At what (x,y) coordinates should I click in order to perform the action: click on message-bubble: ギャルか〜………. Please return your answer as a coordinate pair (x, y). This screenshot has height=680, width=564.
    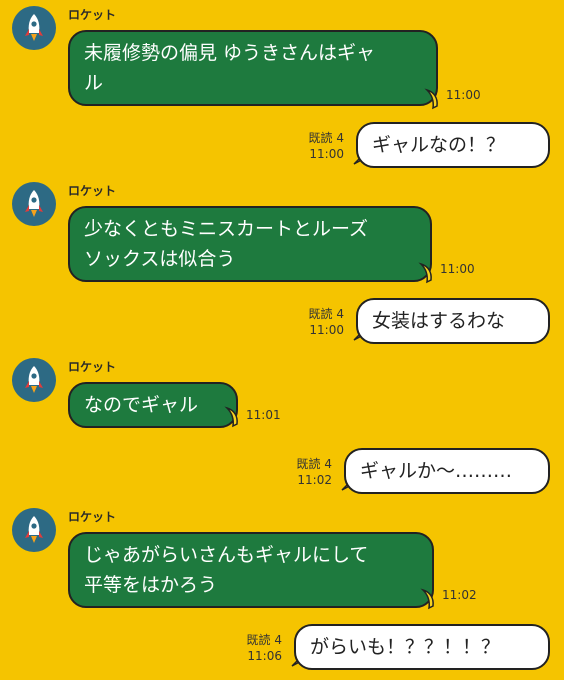
    Looking at the image, I should click on (447, 471).